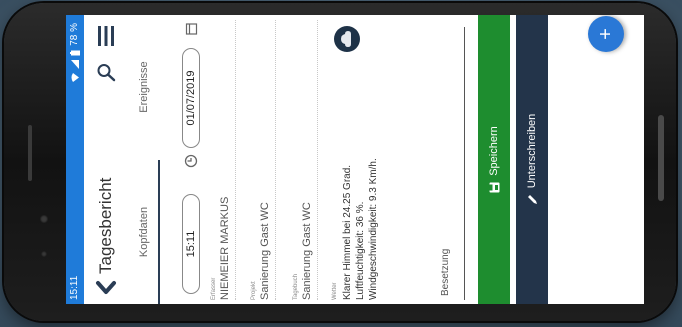 The height and width of the screenshot is (327, 682). I want to click on add-fab-button: +, so click(606, 34).